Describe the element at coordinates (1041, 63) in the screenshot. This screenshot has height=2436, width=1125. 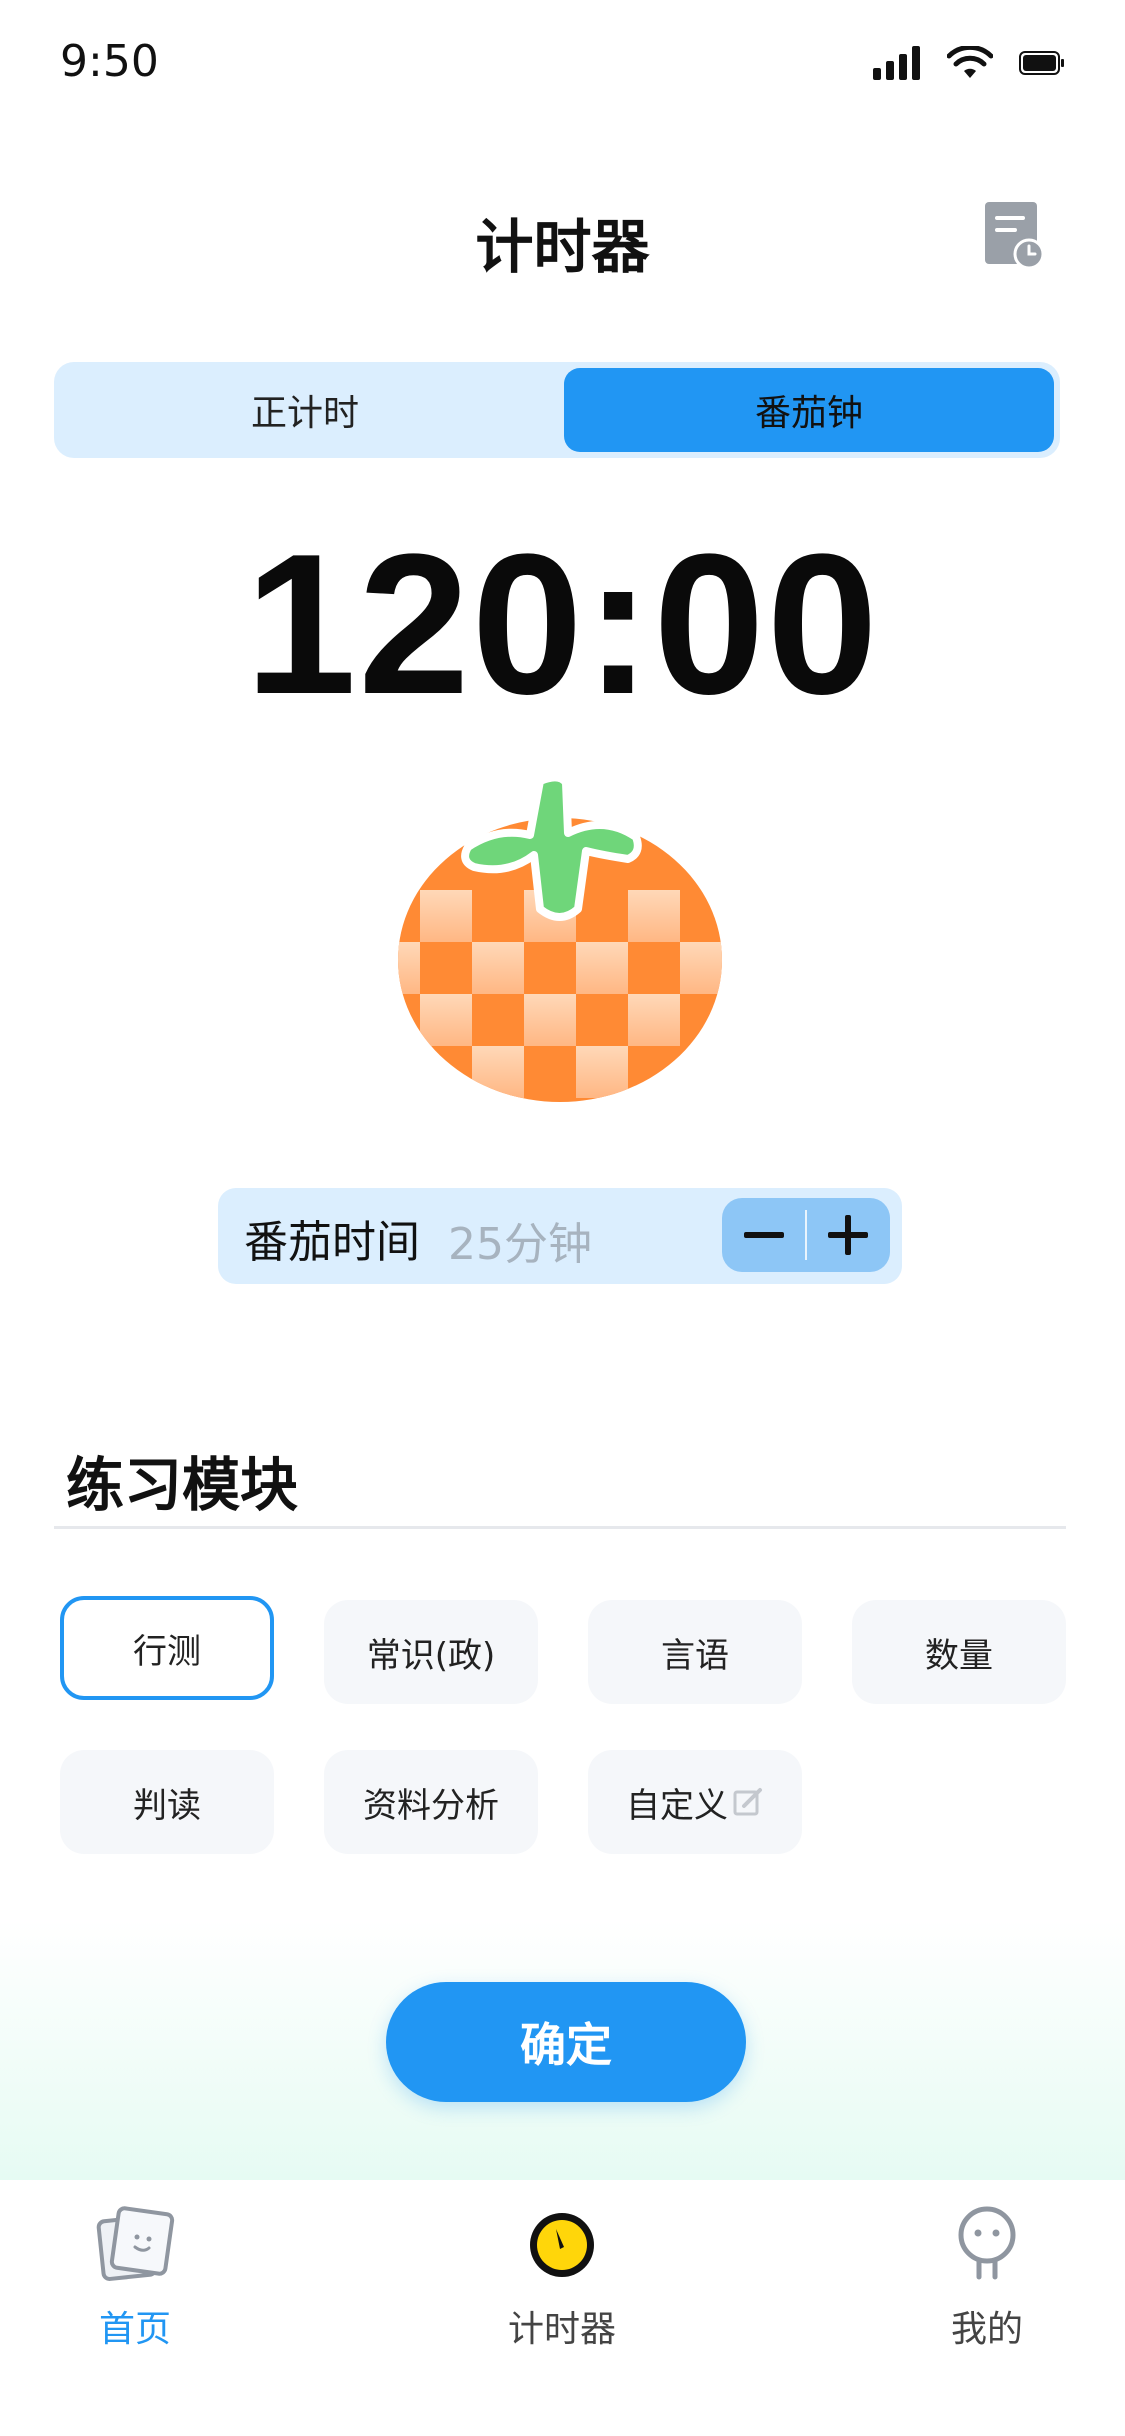
I see `battery-icon` at that location.